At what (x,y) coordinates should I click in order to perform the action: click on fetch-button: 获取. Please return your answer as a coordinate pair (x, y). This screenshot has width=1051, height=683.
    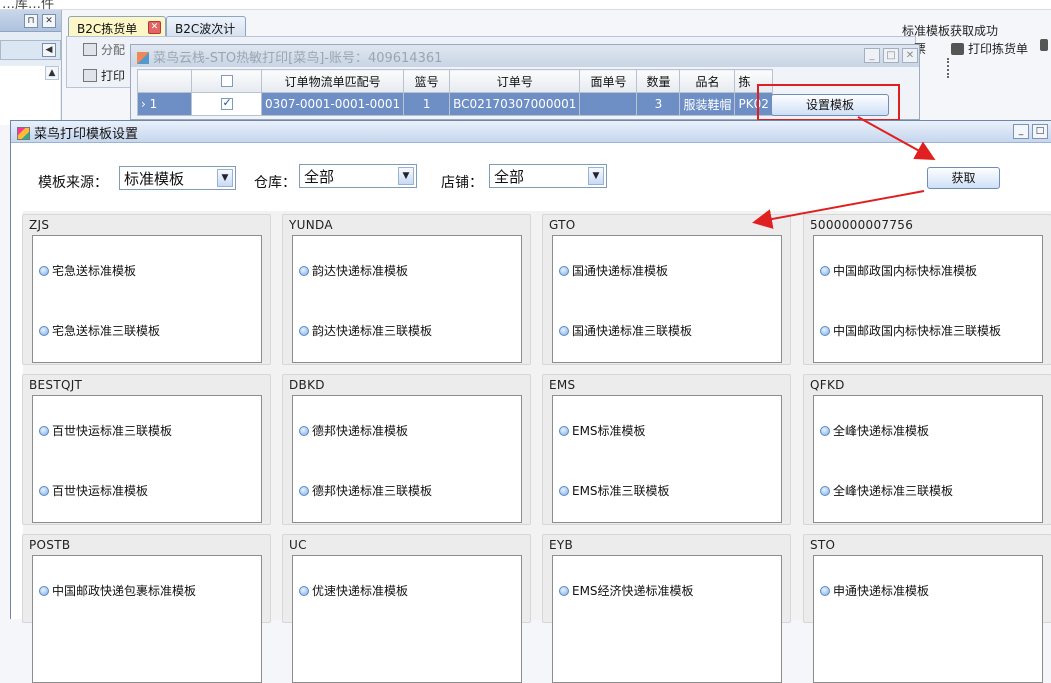
    Looking at the image, I should click on (963, 178).